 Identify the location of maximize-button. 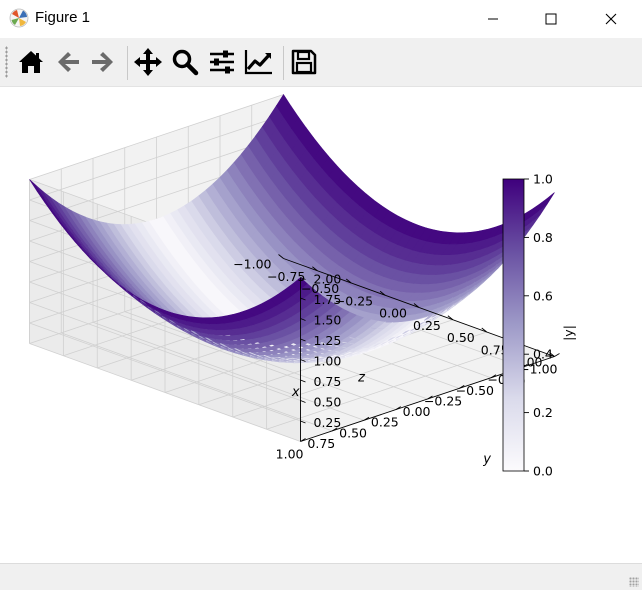
(551, 19).